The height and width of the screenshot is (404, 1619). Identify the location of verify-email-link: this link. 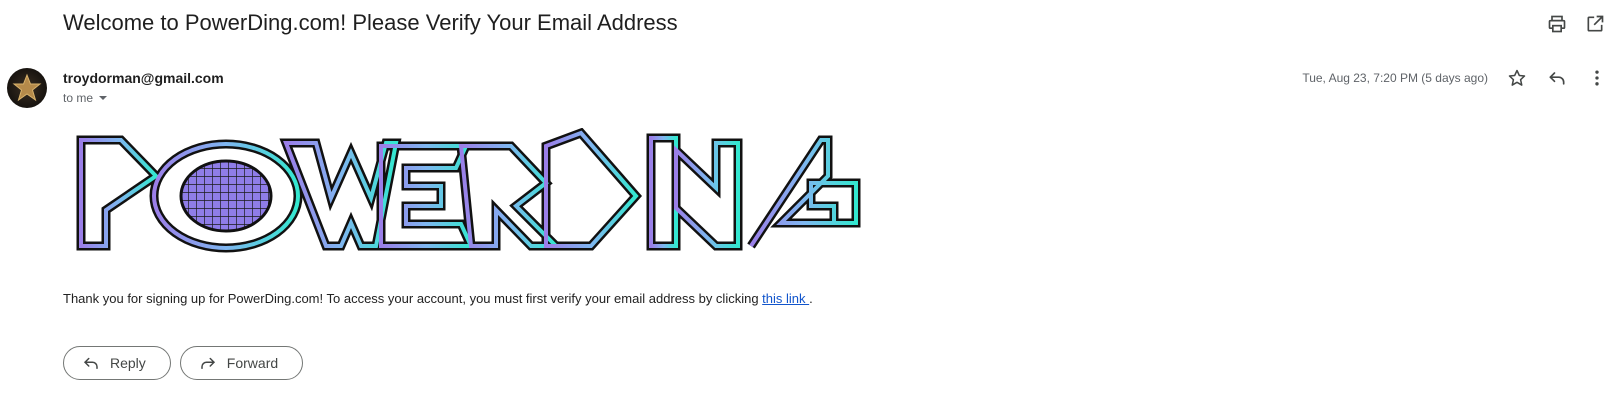
(785, 298).